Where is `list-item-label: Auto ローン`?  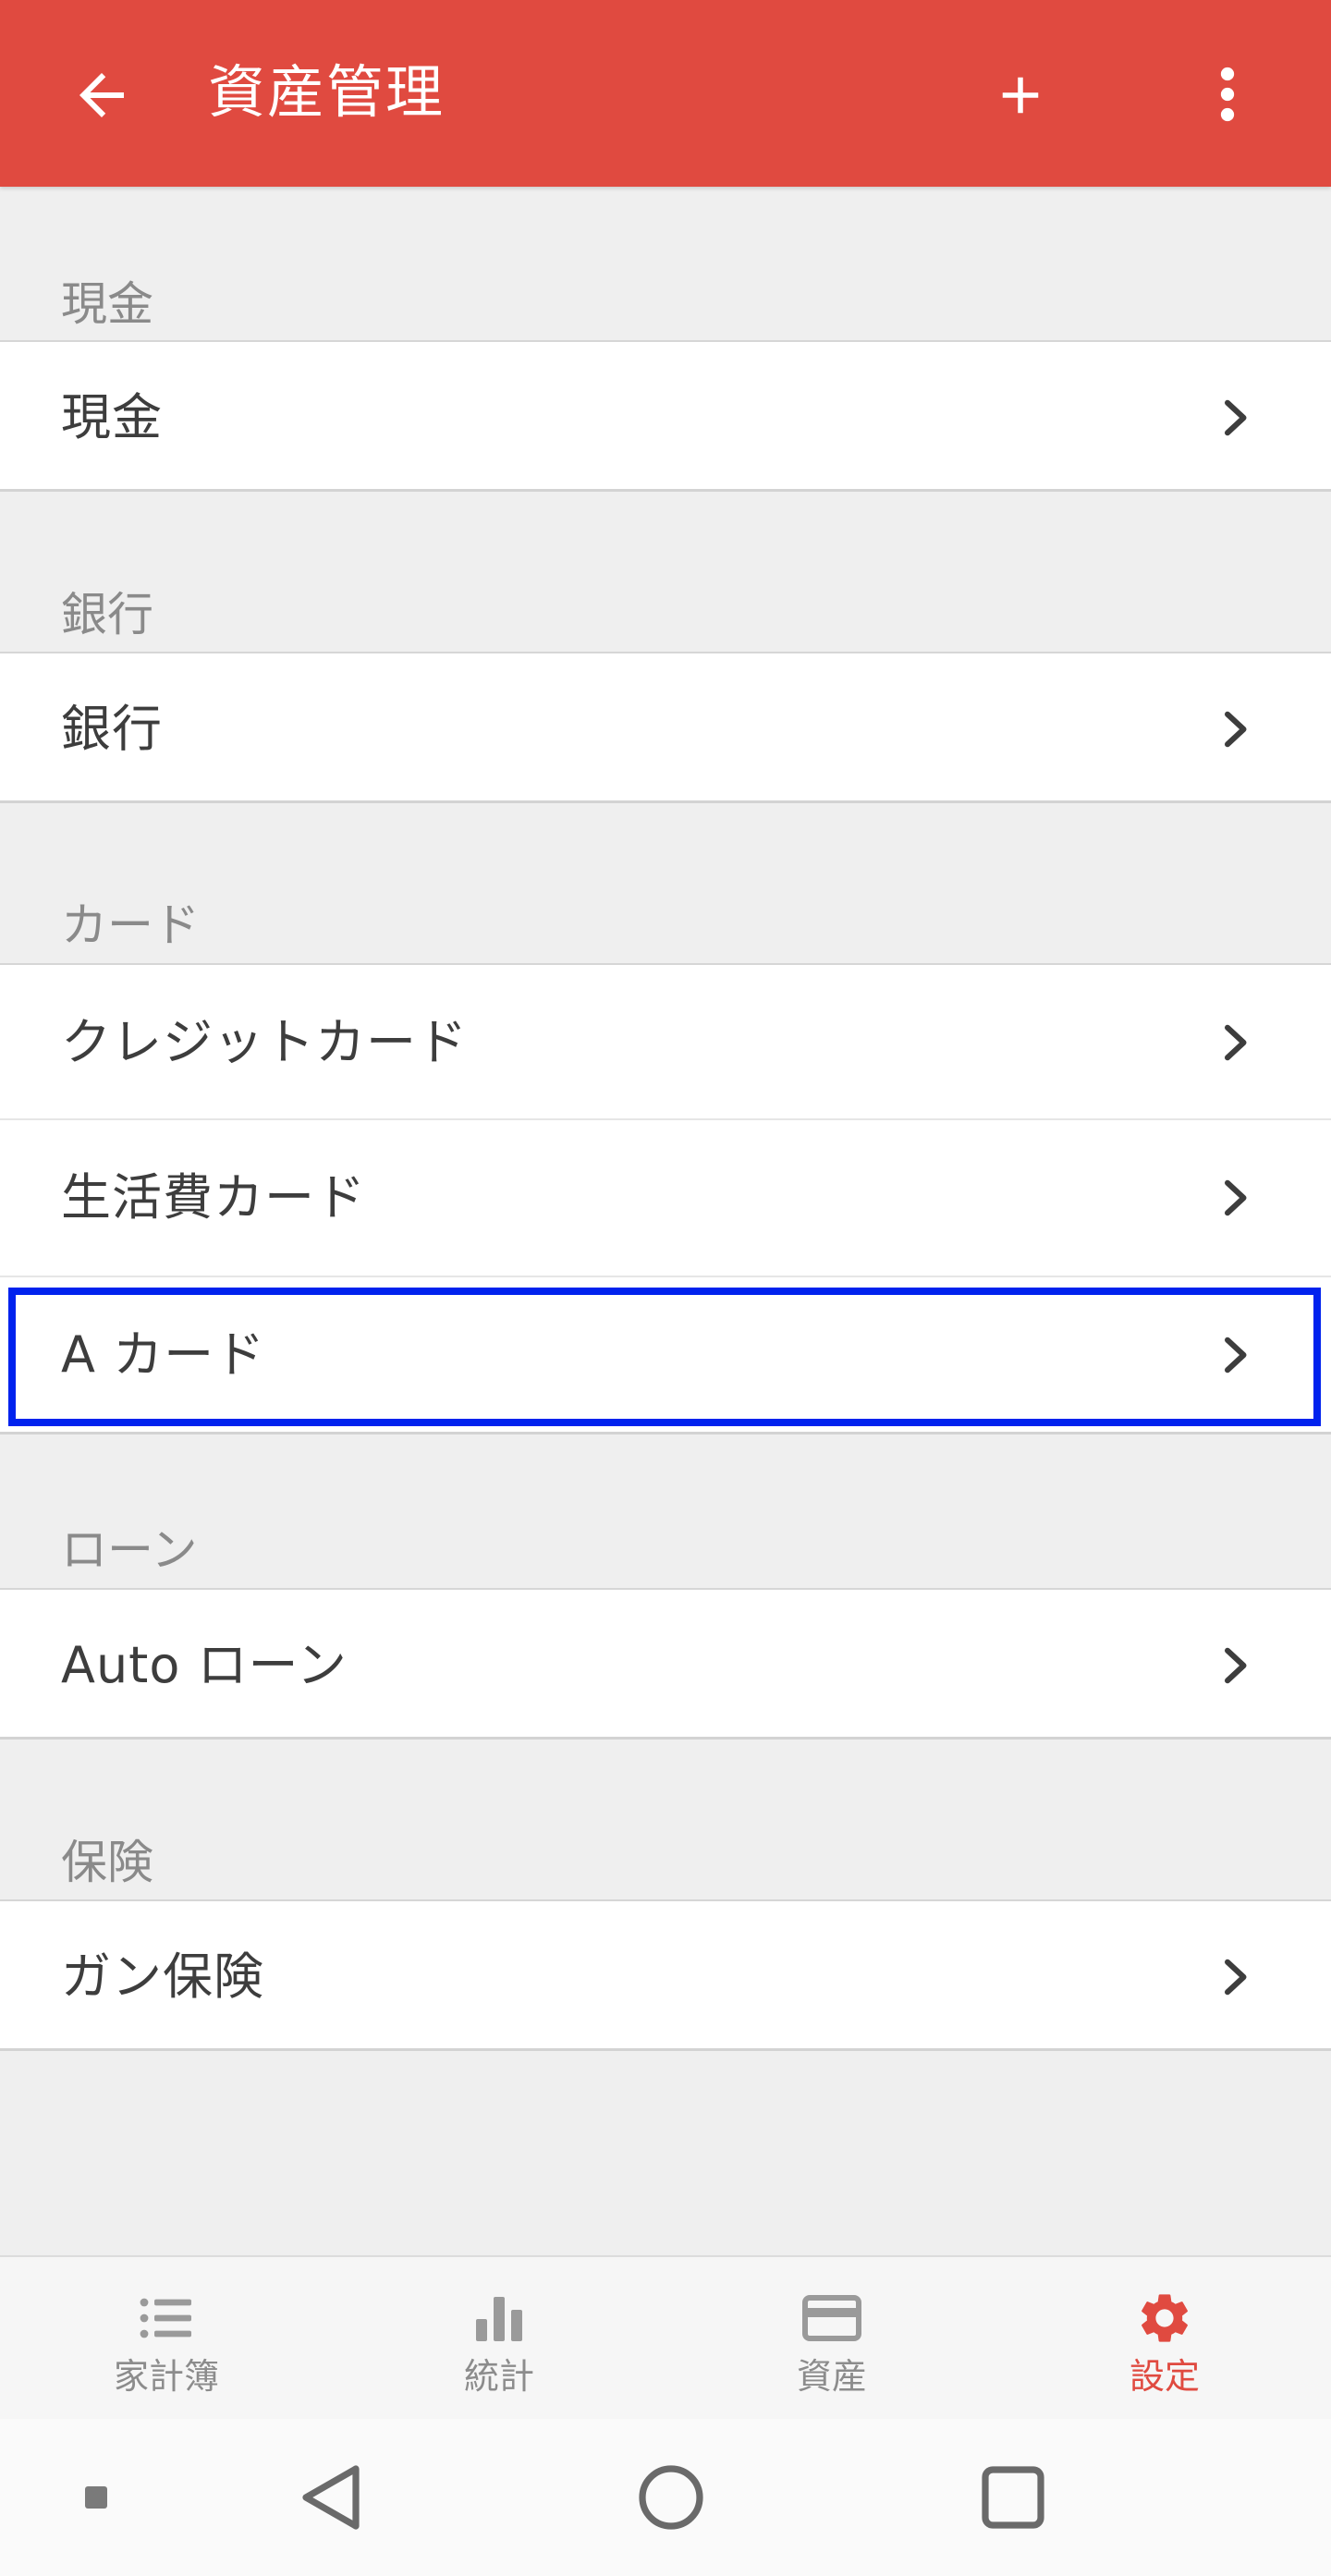 list-item-label: Auto ローン is located at coordinates (205, 1665).